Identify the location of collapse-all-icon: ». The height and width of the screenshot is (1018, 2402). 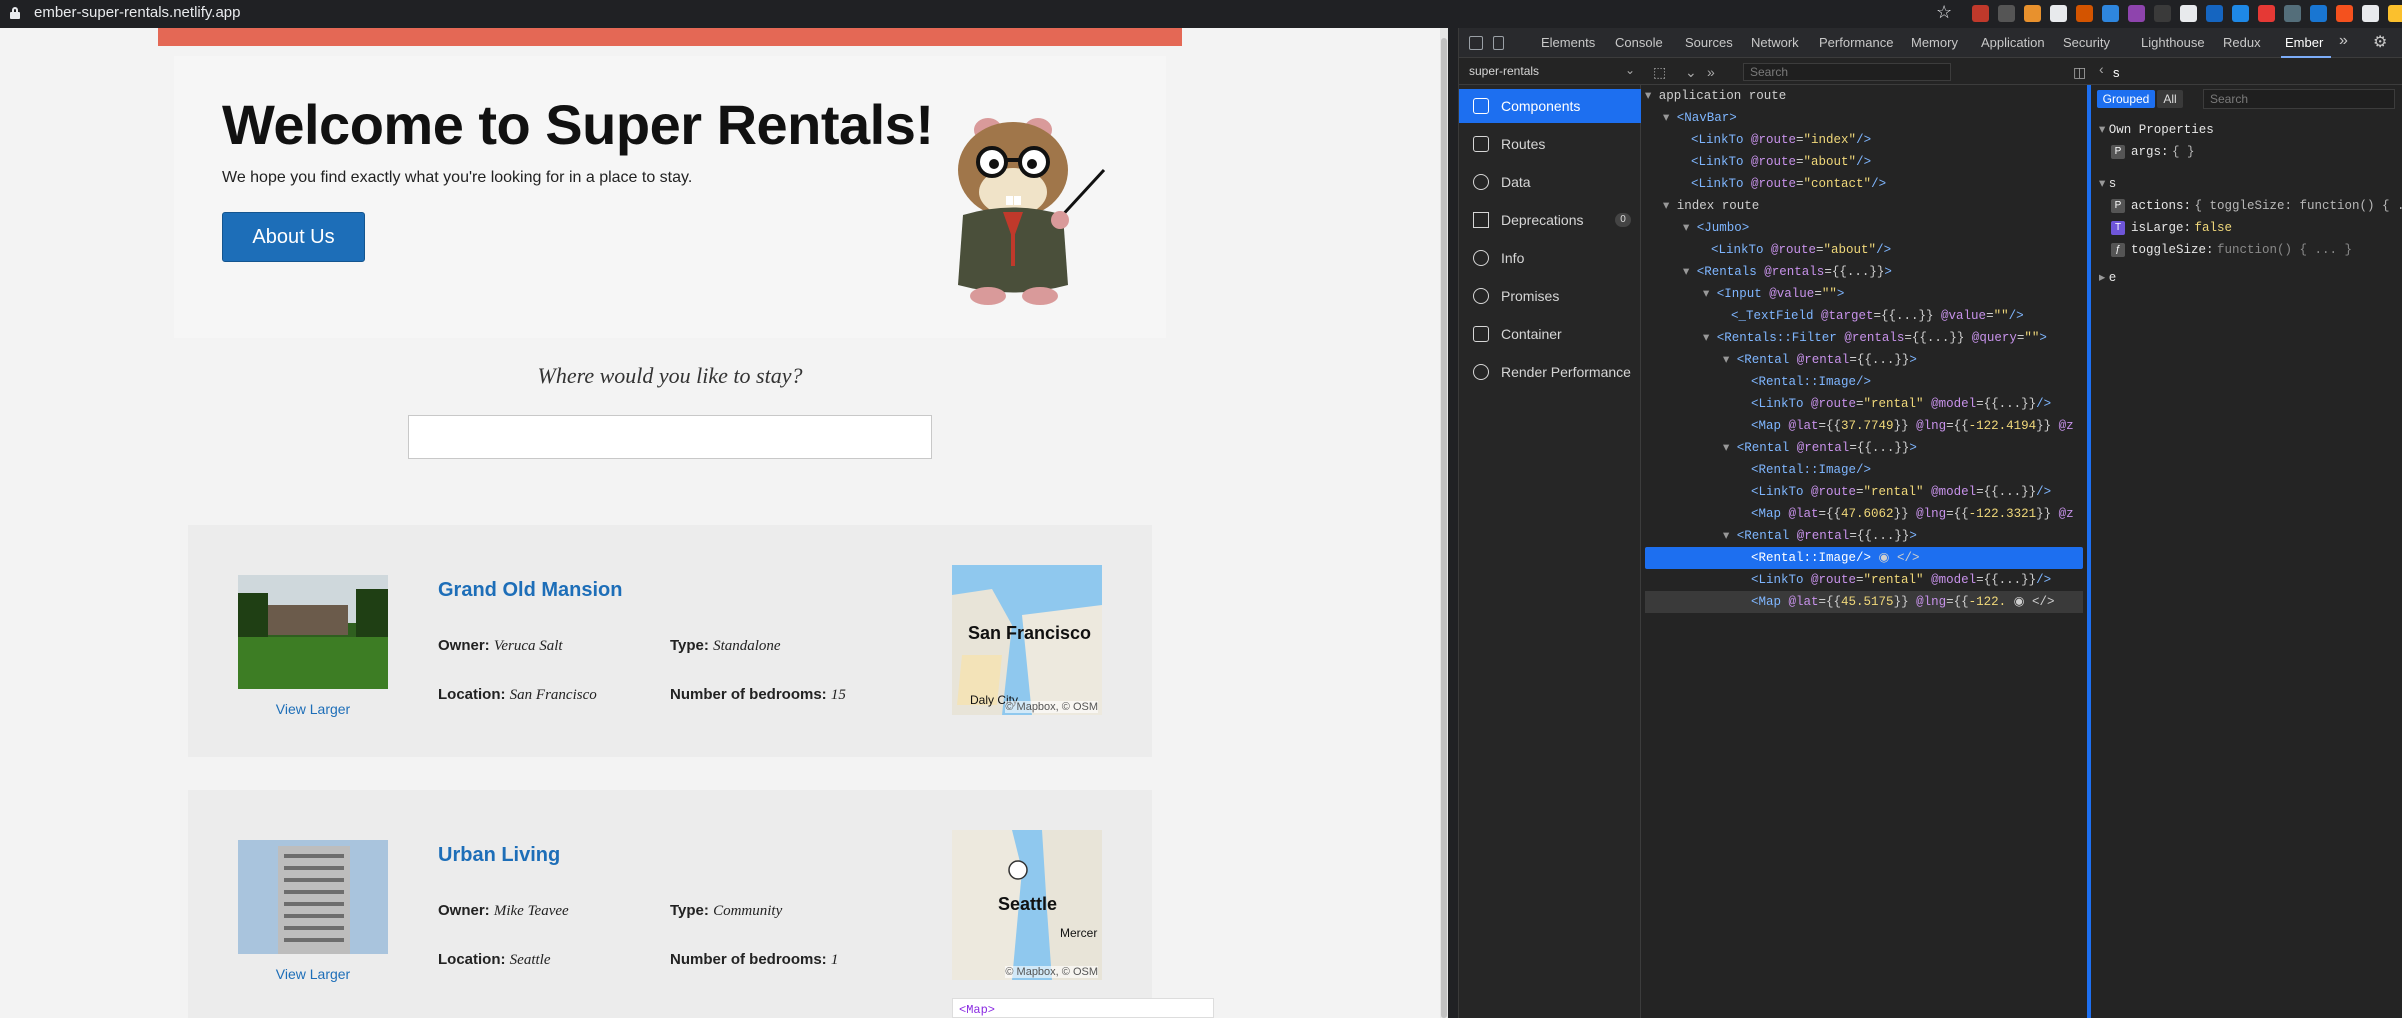
(1711, 72).